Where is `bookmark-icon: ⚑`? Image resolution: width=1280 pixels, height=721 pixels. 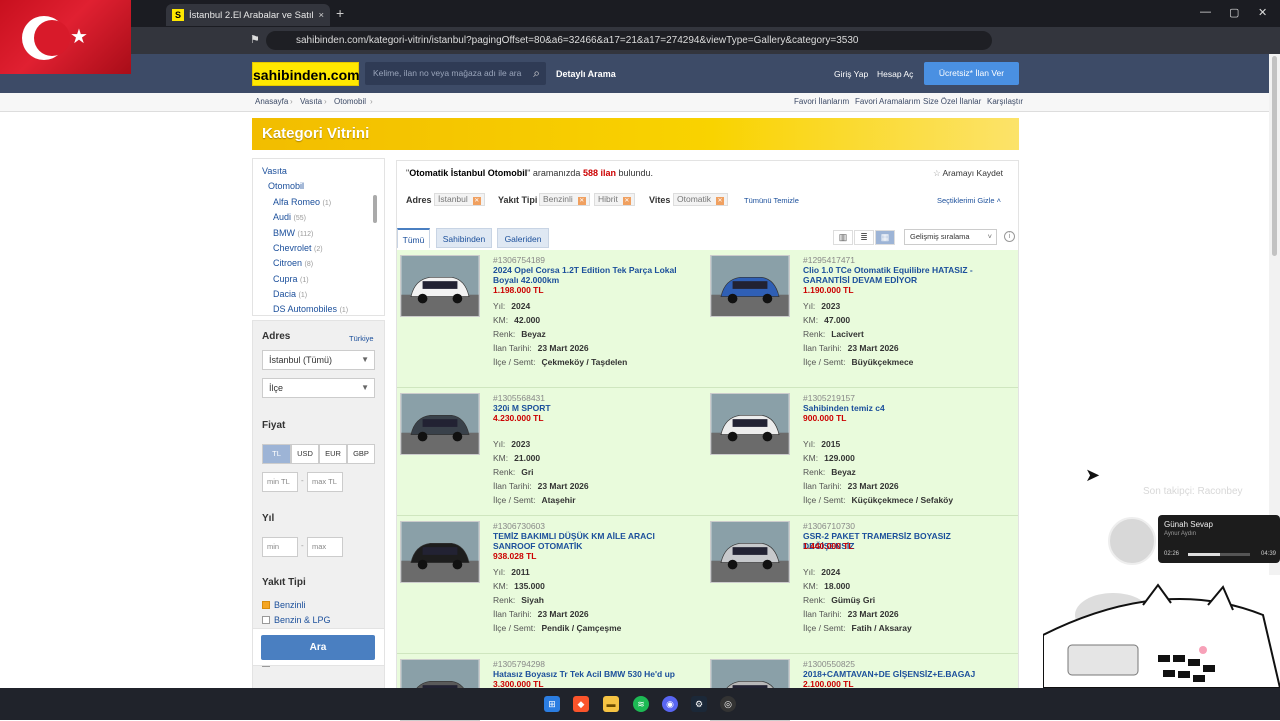
bookmark-icon: ⚑ is located at coordinates (255, 39).